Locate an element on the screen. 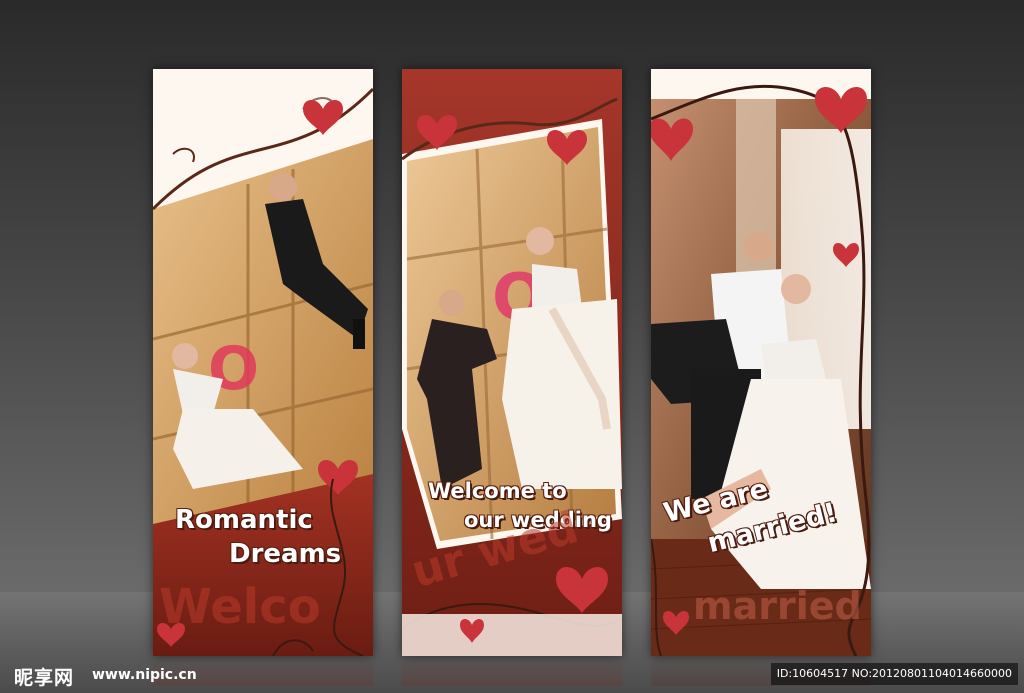  banner-1-watermark: Welco is located at coordinates (240, 607).